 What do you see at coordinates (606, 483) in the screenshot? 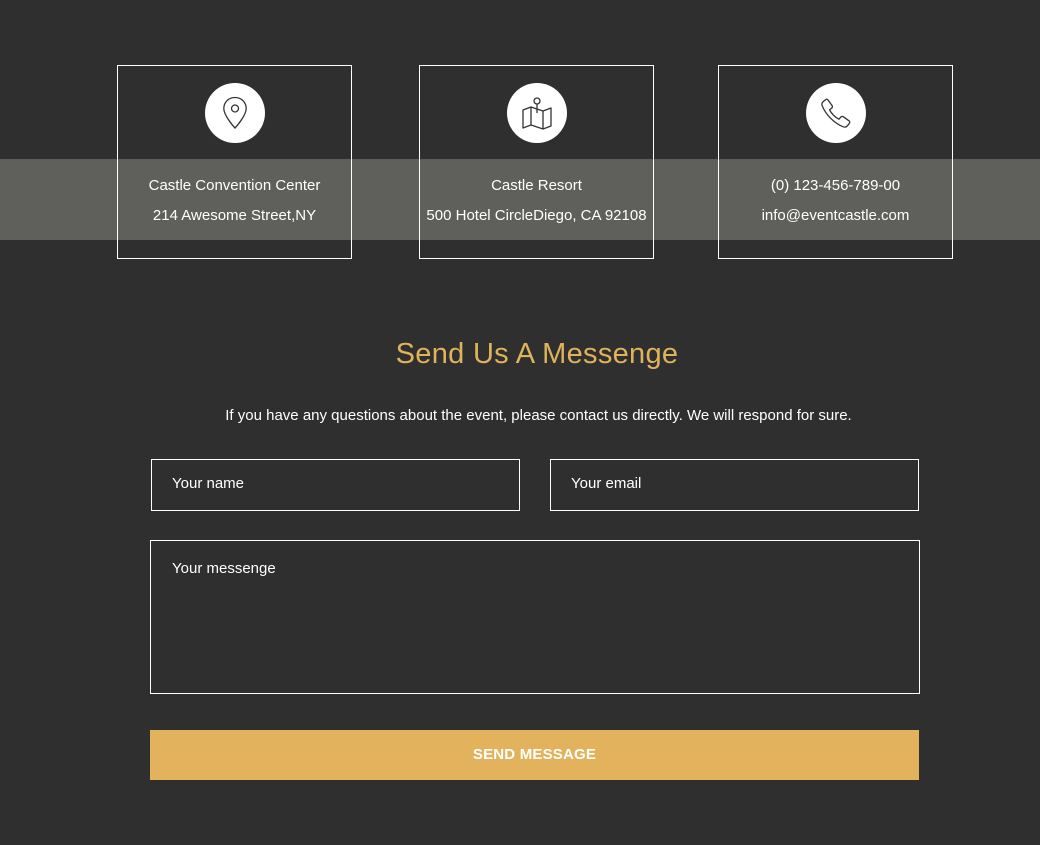
I see `email-placeholder: Your email` at bounding box center [606, 483].